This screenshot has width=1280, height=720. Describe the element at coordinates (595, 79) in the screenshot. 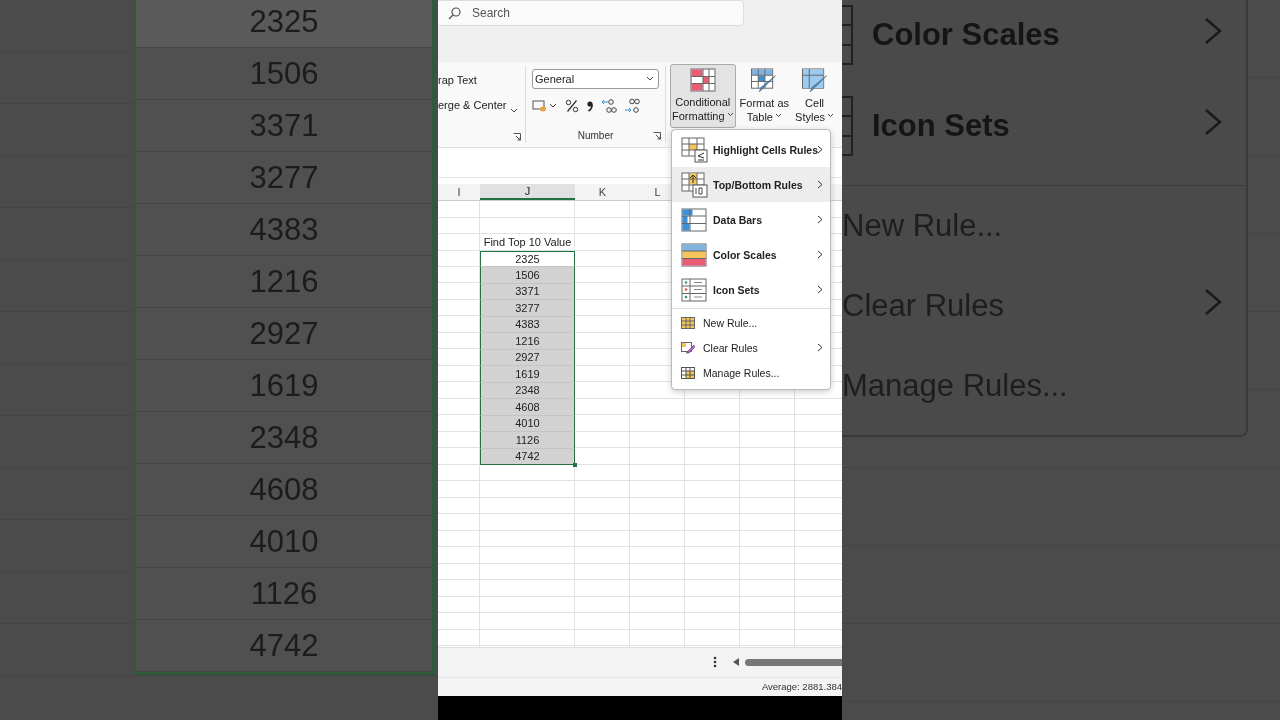

I see `number-format-dropdown: General` at that location.